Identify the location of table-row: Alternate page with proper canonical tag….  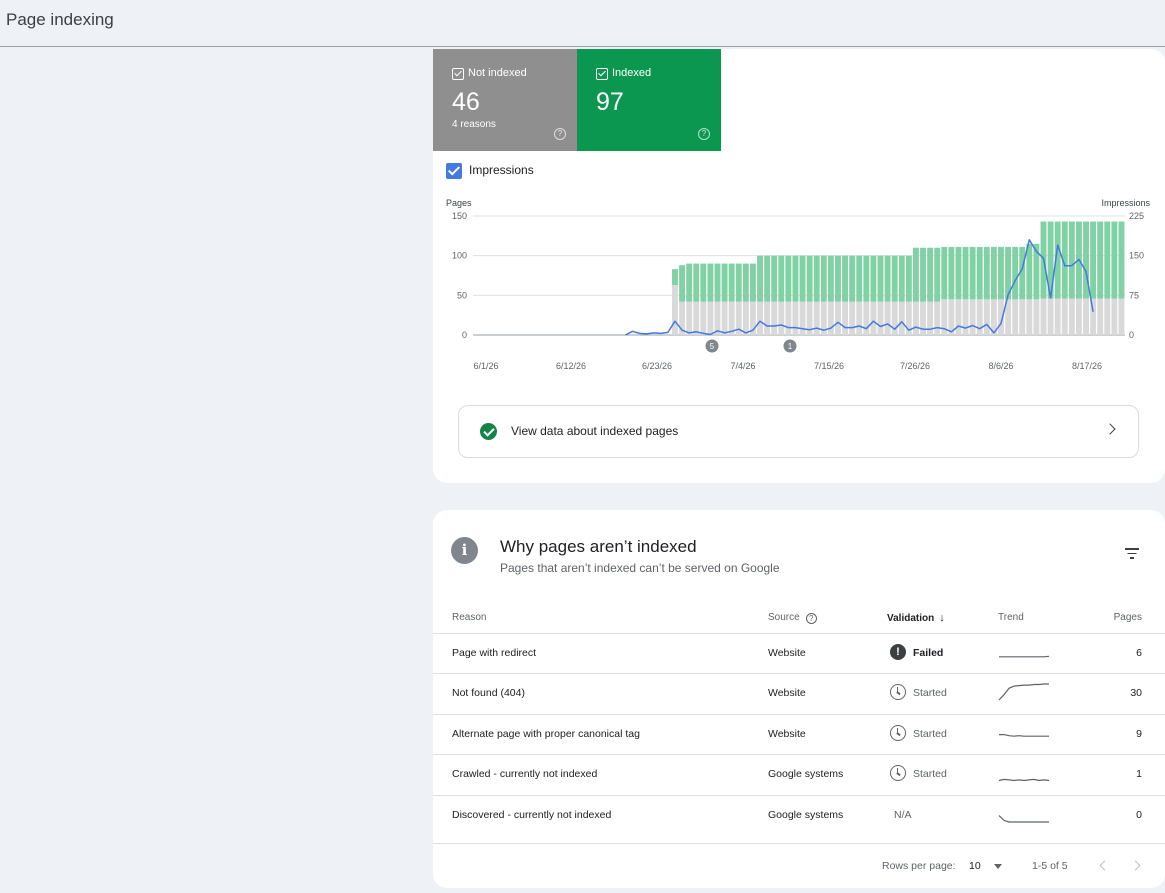
(799, 734).